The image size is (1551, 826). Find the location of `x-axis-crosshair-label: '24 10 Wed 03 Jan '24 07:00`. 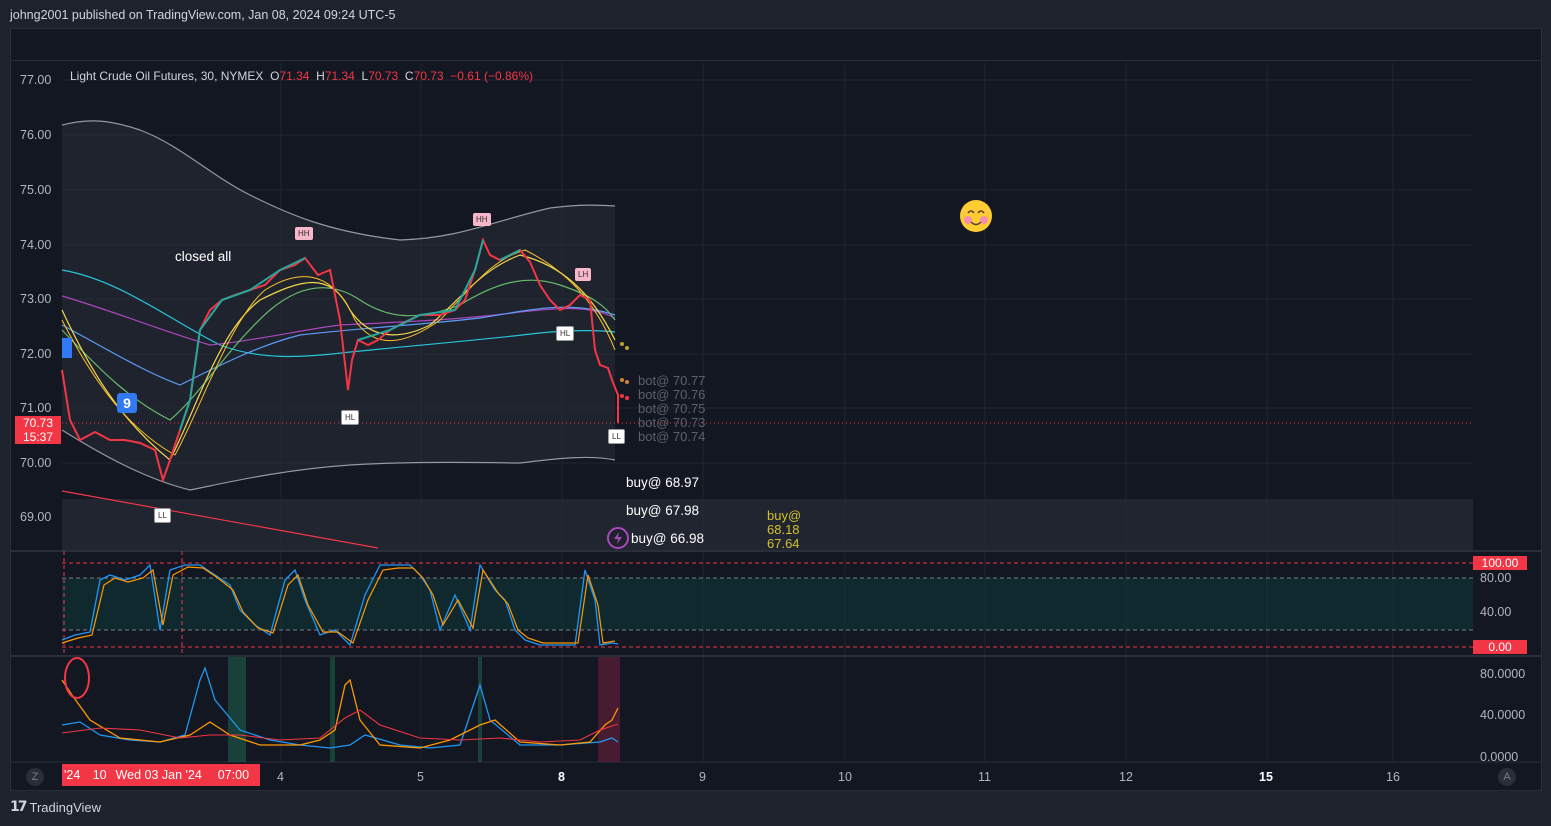

x-axis-crosshair-label: '24 10 Wed 03 Jan '24 07:00 is located at coordinates (161, 775).